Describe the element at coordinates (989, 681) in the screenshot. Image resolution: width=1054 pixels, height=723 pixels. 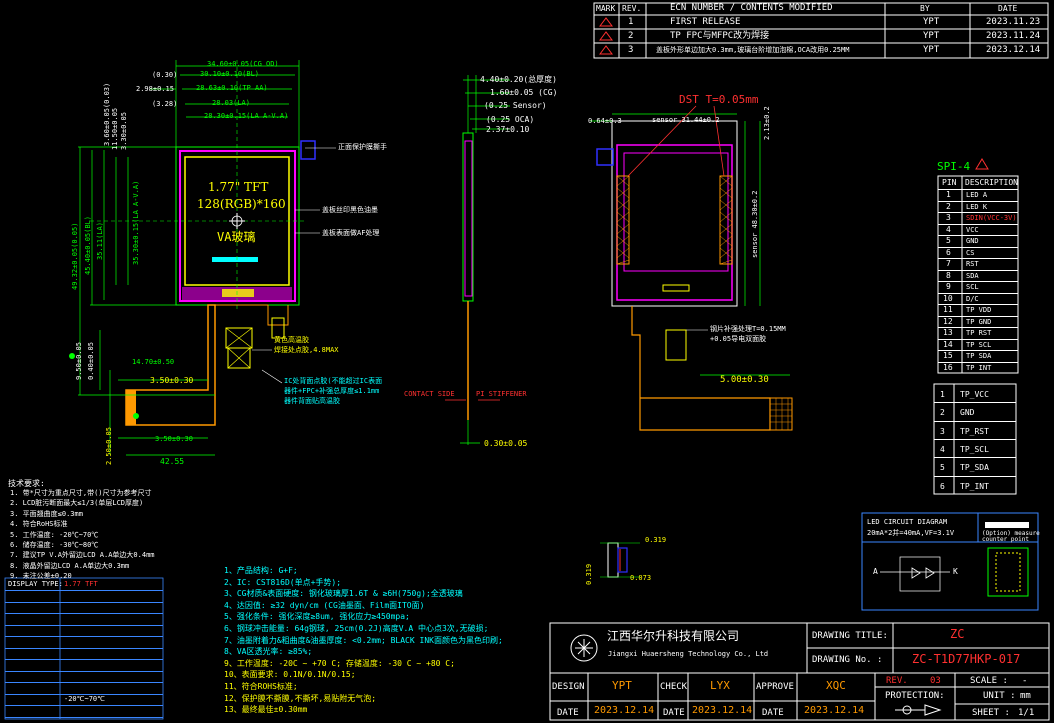
I see `scale-label: SCALE :` at that location.